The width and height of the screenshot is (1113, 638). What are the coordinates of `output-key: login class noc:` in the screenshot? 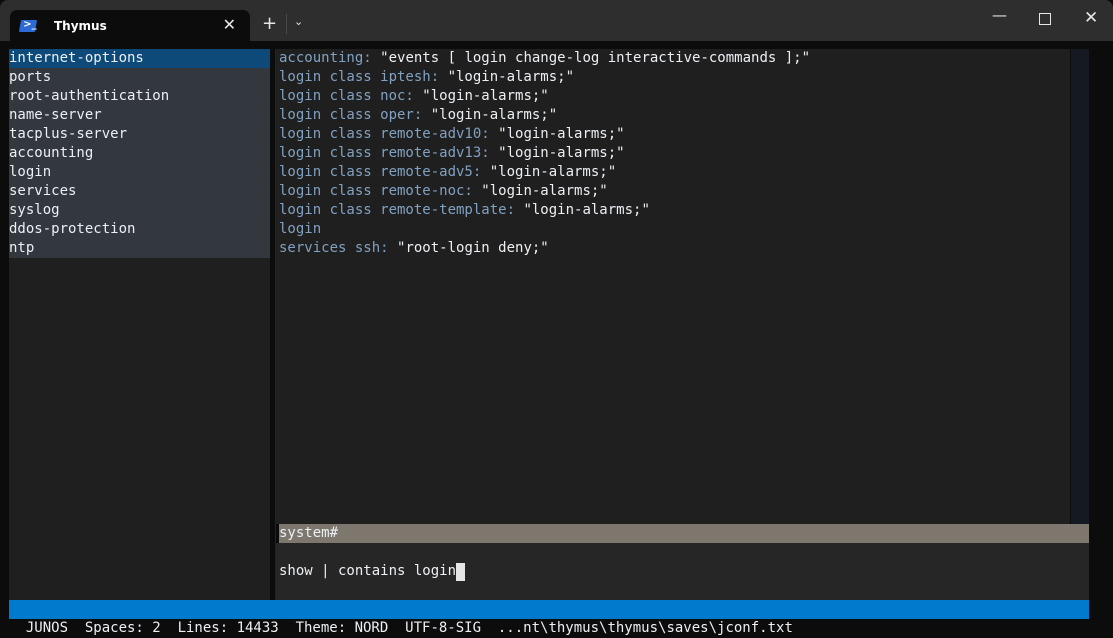 It's located at (351, 96).